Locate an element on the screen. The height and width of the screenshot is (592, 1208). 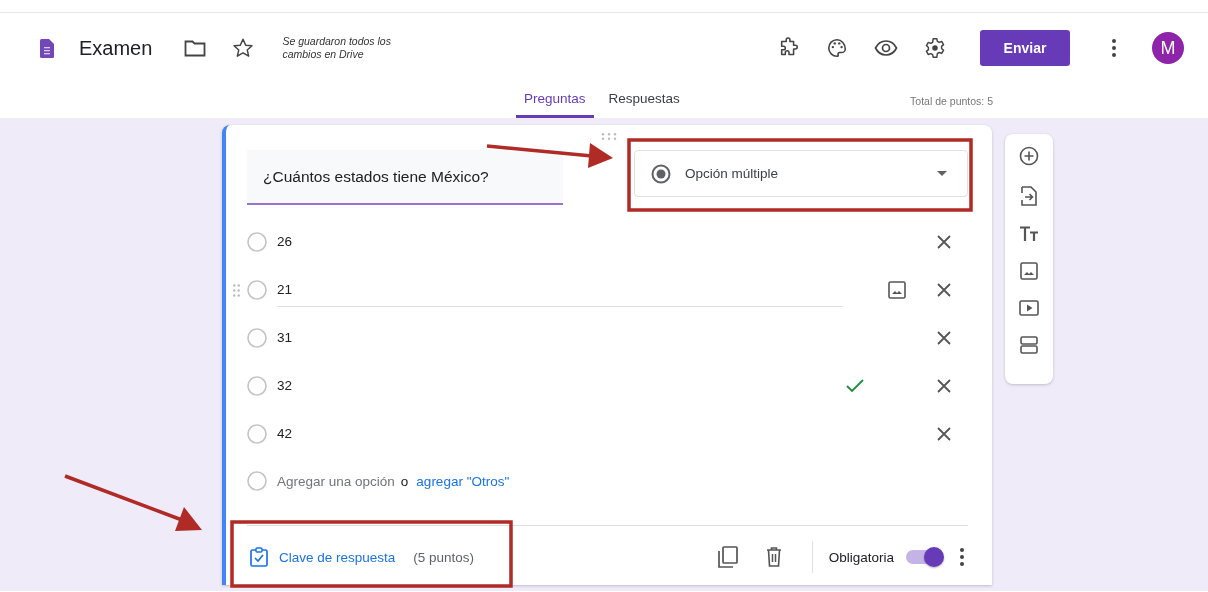
option-field: 42 is located at coordinates (560, 434).